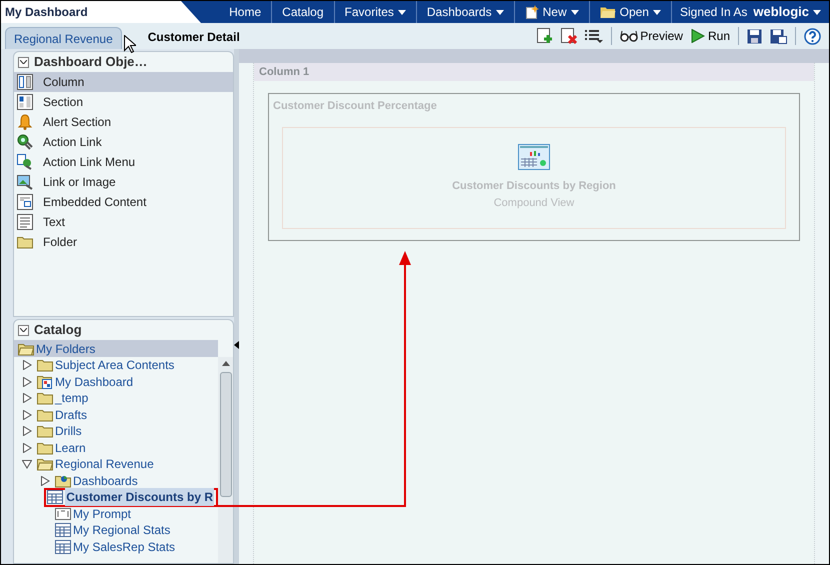 Image resolution: width=830 pixels, height=565 pixels. Describe the element at coordinates (551, 12) in the screenshot. I see `nav-link: New` at that location.